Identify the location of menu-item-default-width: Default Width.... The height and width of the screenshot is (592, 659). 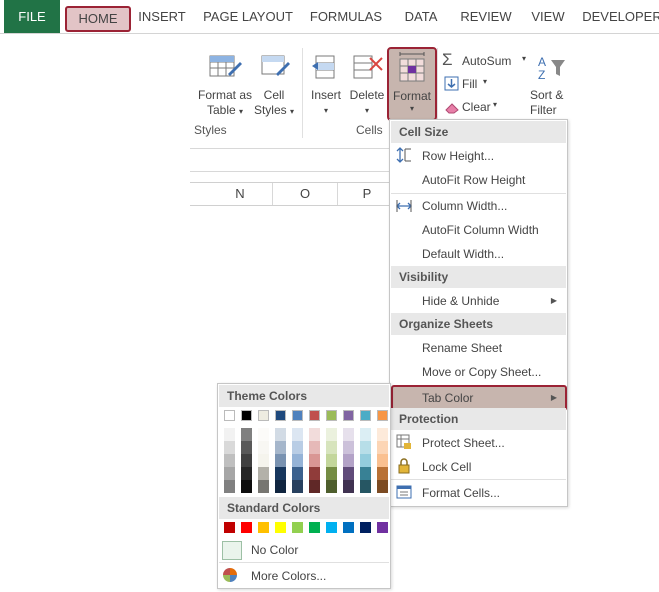
(478, 254).